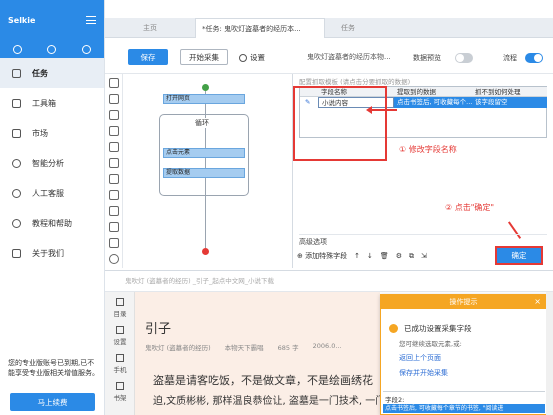 This screenshot has width=553, height=415. What do you see at coordinates (464, 58) in the screenshot?
I see `preview-toggle` at bounding box center [464, 58].